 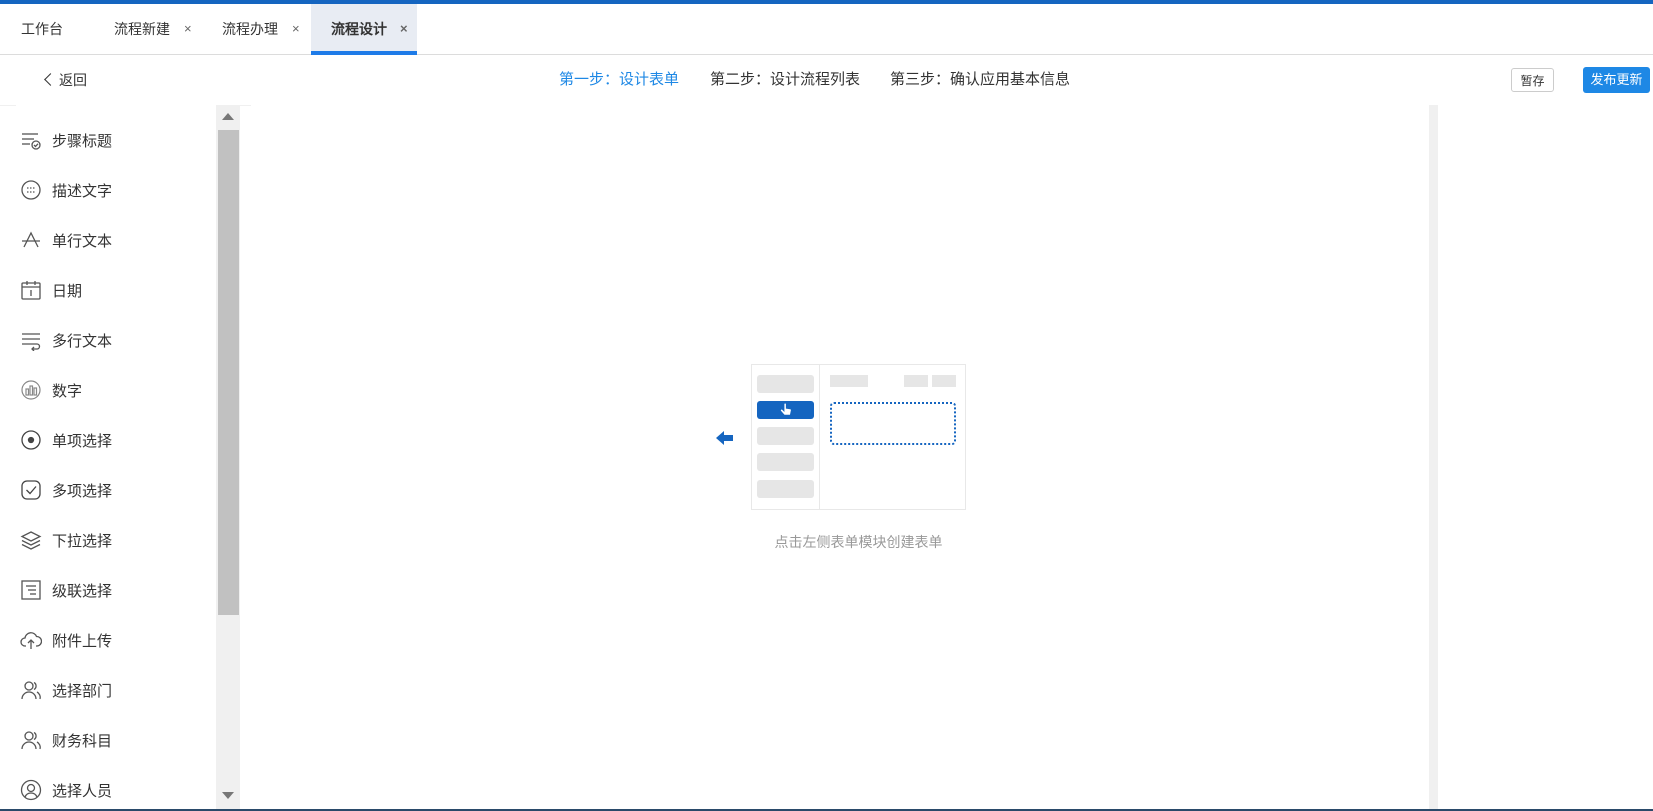 I want to click on component-single-line-text: 单行文本, so click(x=116, y=240).